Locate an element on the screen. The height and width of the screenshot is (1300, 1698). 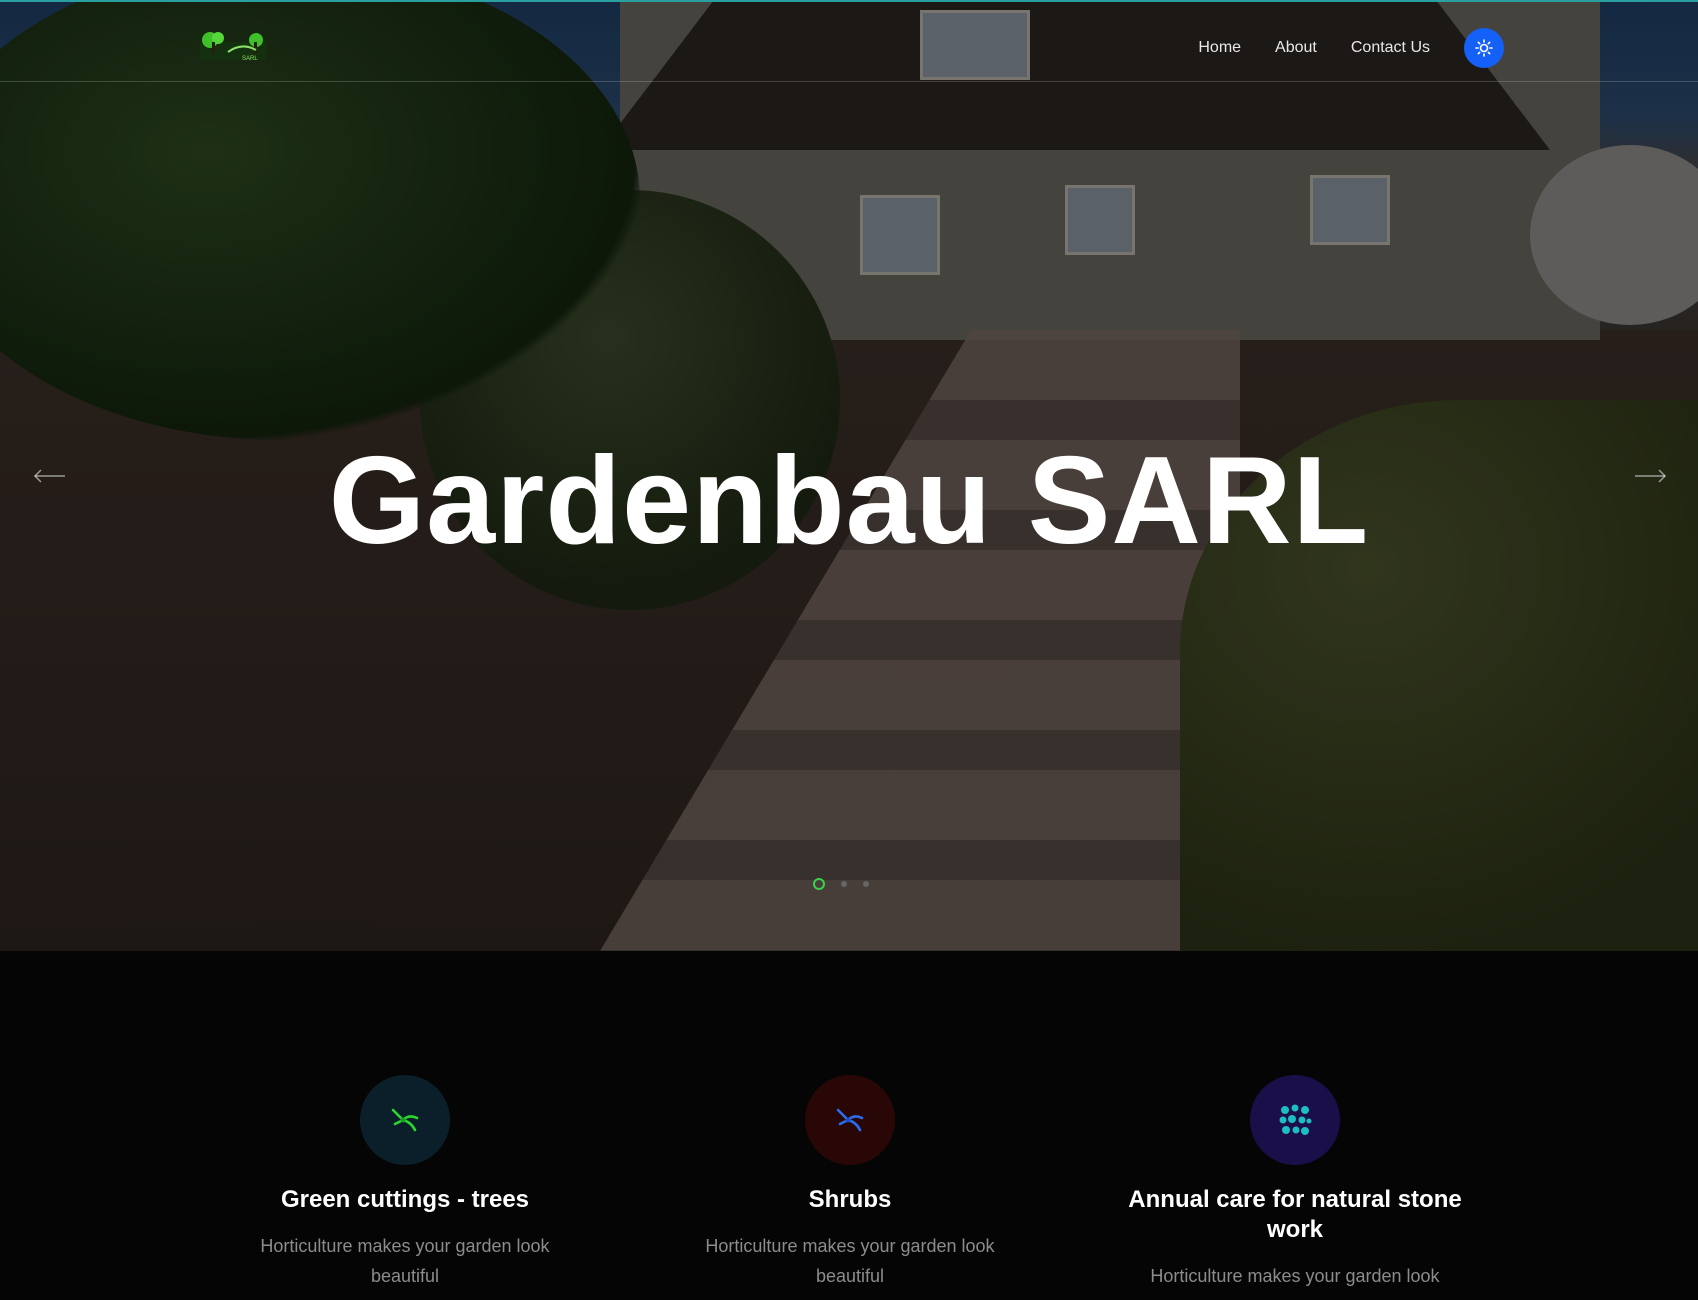
trees-logo-icon: SARL is located at coordinates (233, 47).